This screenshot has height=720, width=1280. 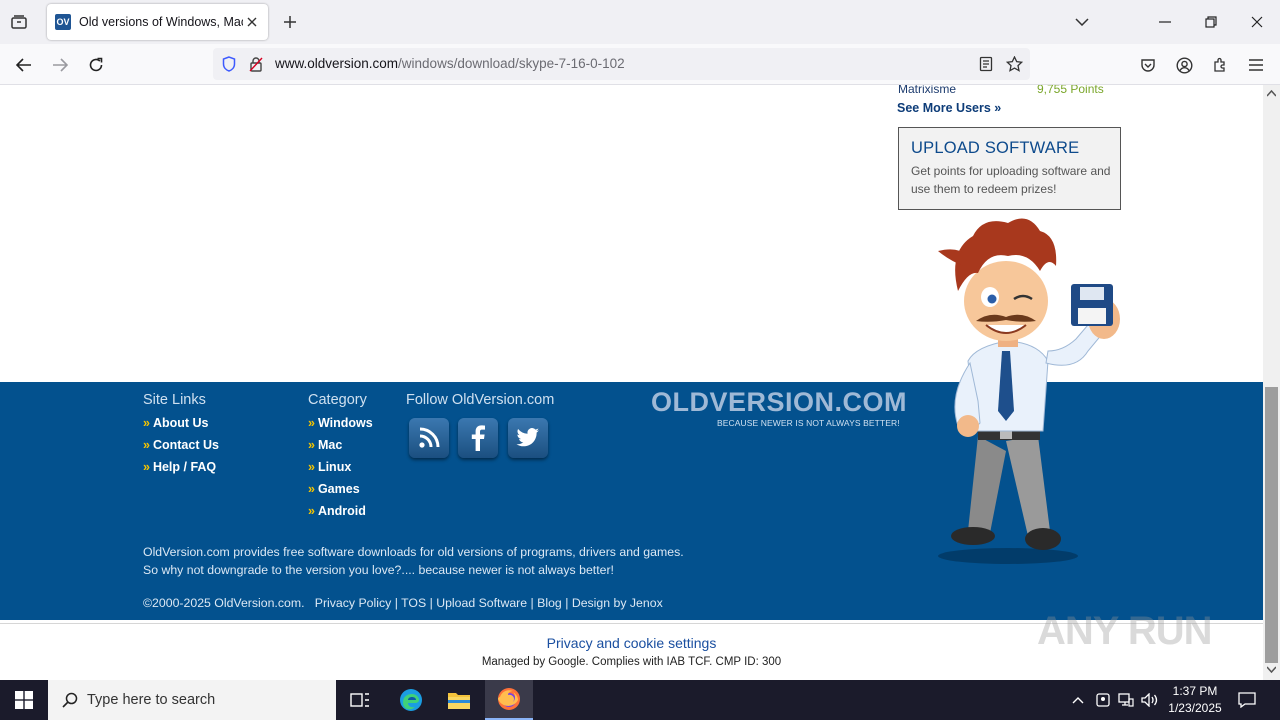 What do you see at coordinates (60, 65) in the screenshot?
I see `forward-arrow-icon` at bounding box center [60, 65].